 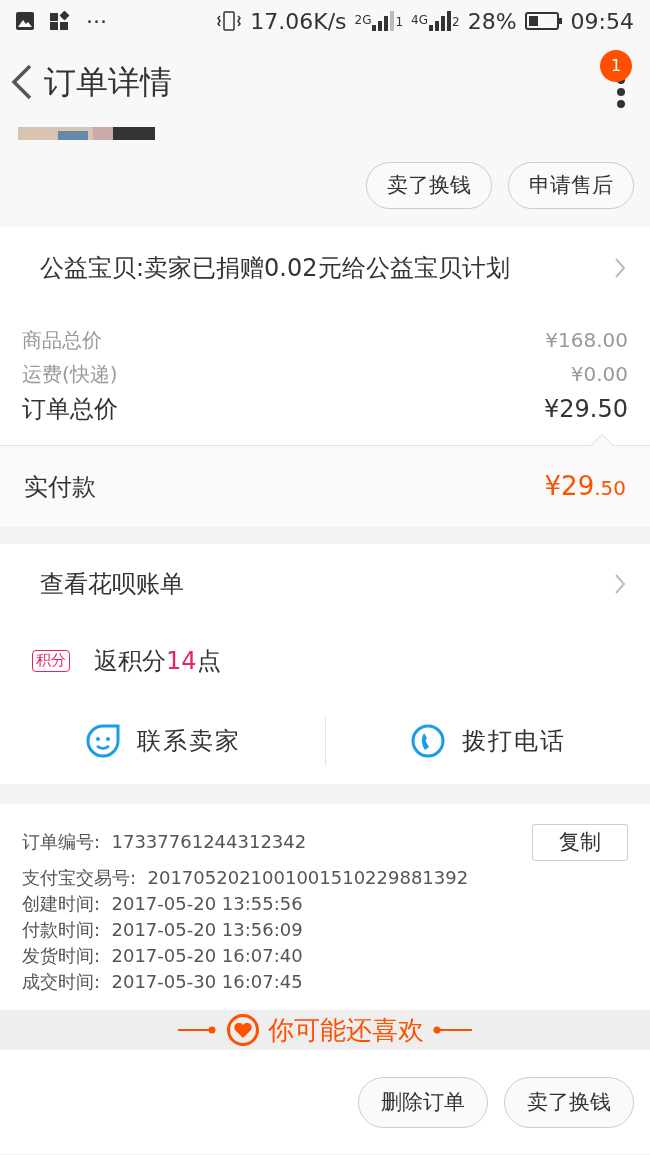 What do you see at coordinates (60, 21) in the screenshot?
I see `grid-icon` at bounding box center [60, 21].